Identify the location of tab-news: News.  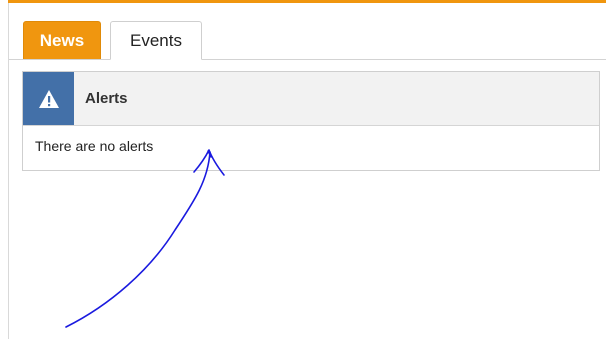
(62, 40).